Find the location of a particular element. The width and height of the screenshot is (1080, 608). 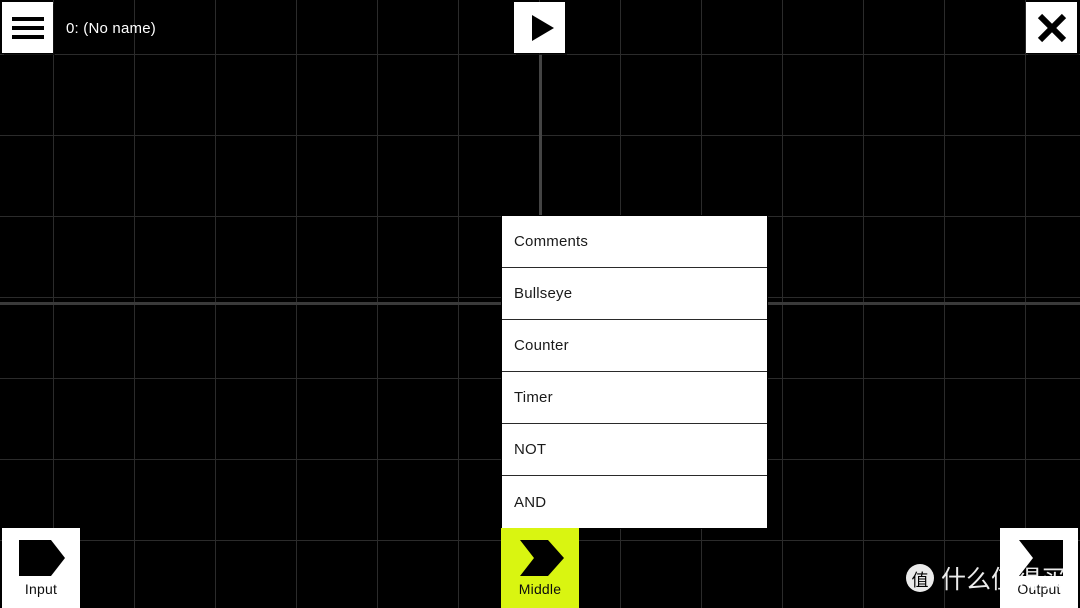

menu-item-bullseye: Bullseye is located at coordinates (634, 294).